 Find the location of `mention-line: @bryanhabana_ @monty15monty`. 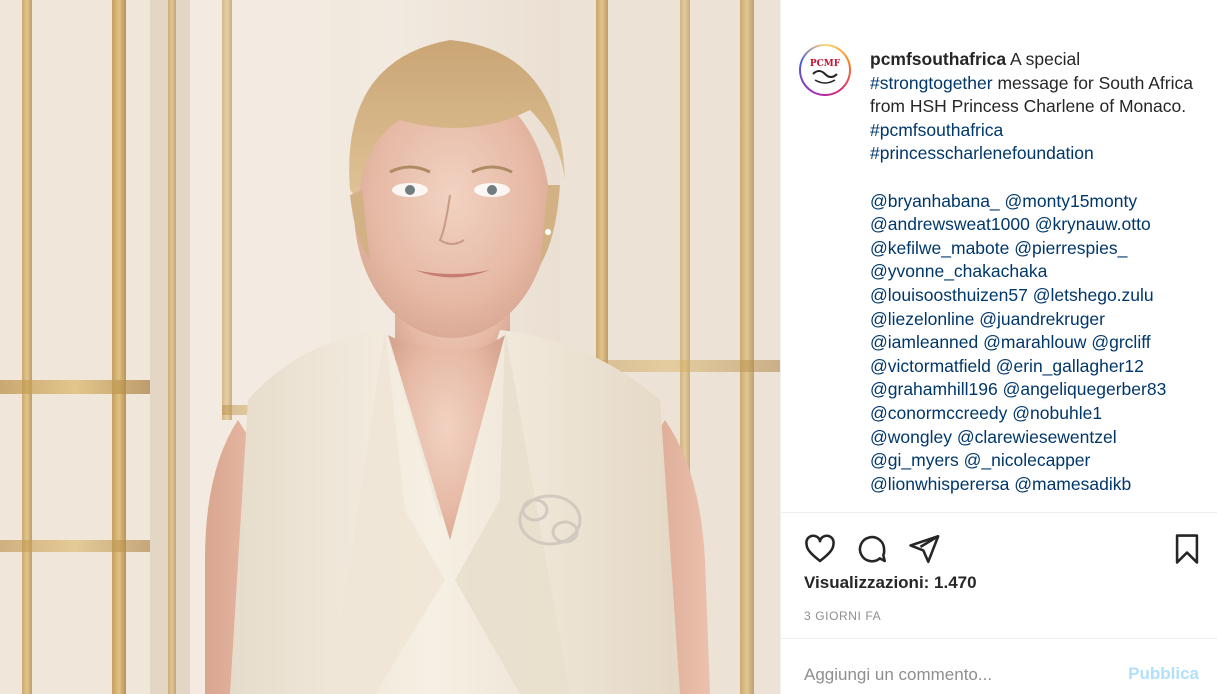

mention-line: @bryanhabana_ @monty15monty is located at coordinates (1035, 202).